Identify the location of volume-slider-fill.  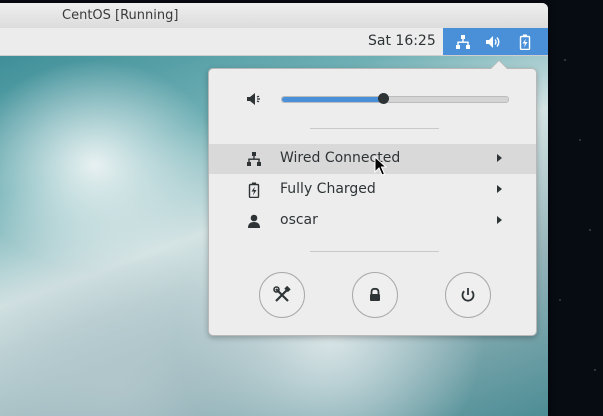
(333, 99).